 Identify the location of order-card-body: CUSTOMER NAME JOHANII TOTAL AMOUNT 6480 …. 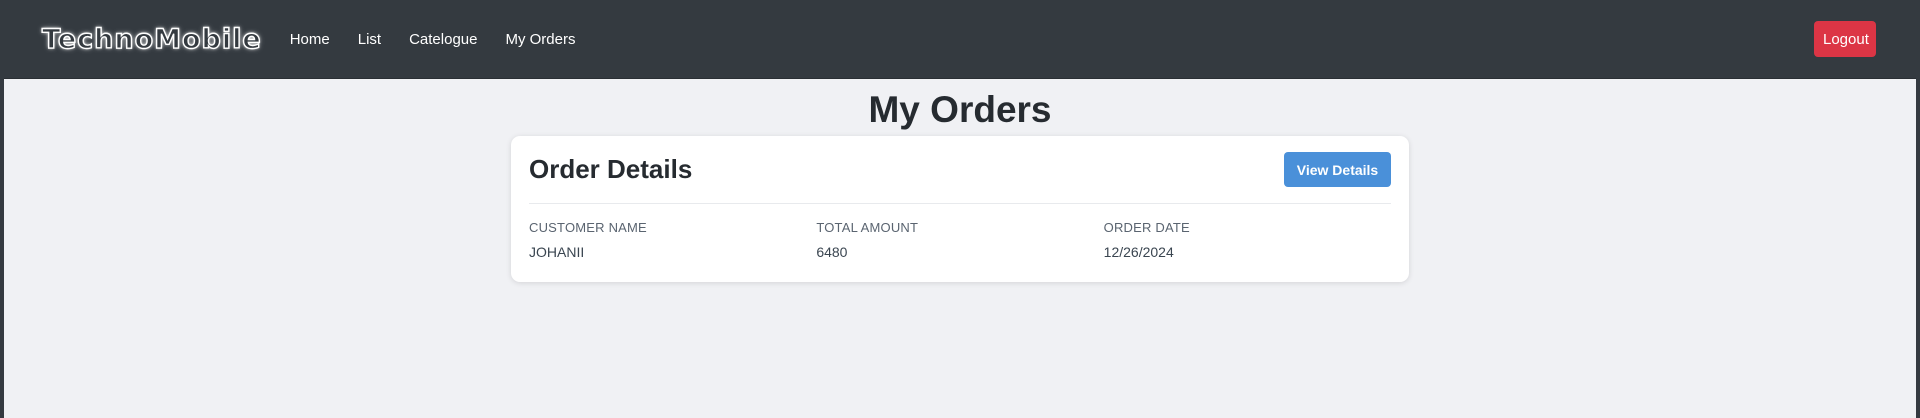
(960, 232).